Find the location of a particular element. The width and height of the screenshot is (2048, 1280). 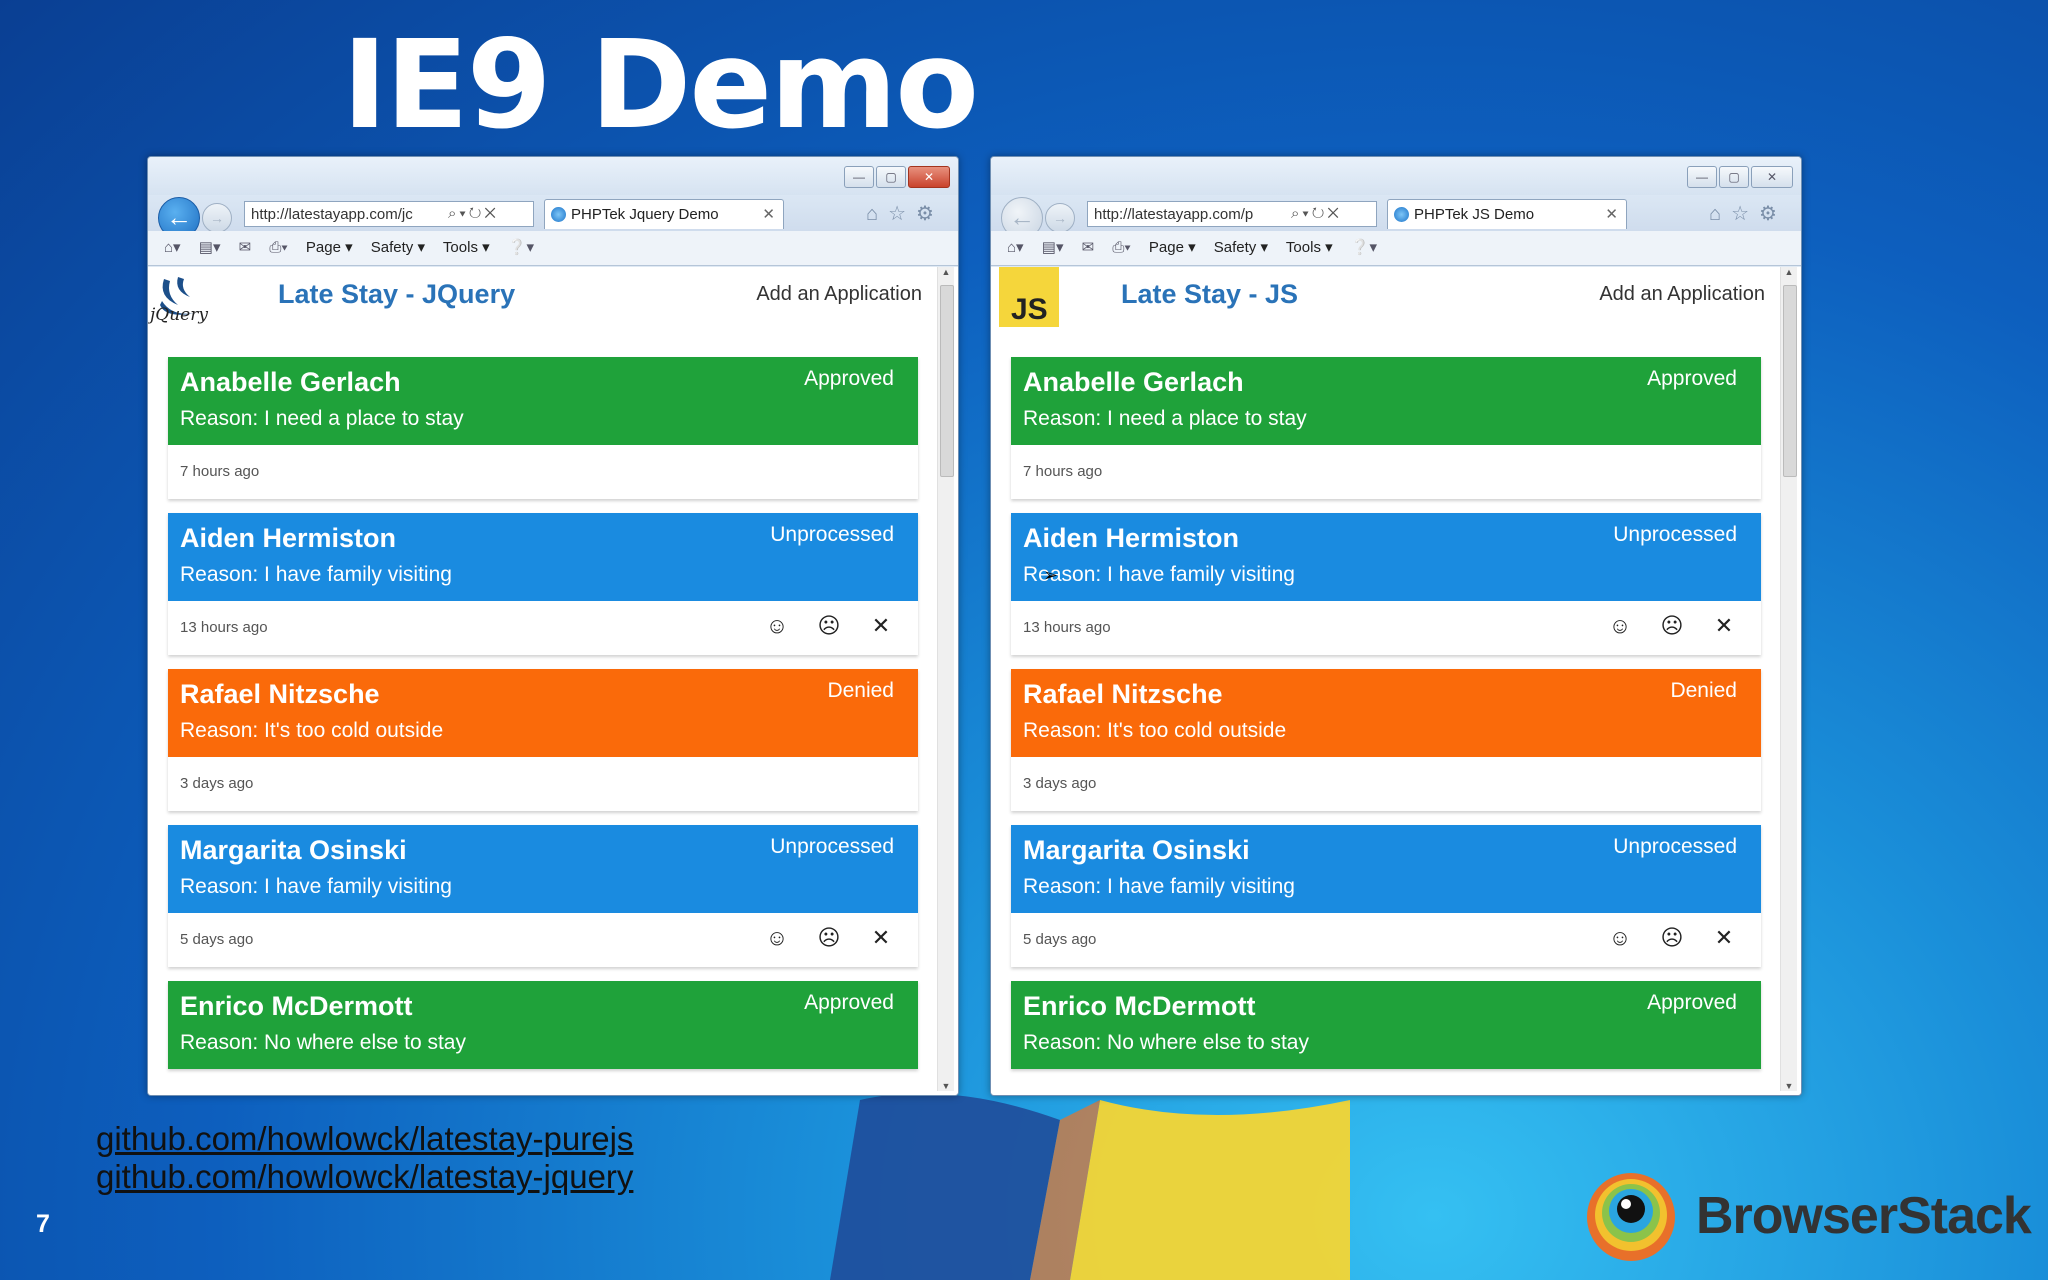

browserstack-logo-icon is located at coordinates (1631, 1217).